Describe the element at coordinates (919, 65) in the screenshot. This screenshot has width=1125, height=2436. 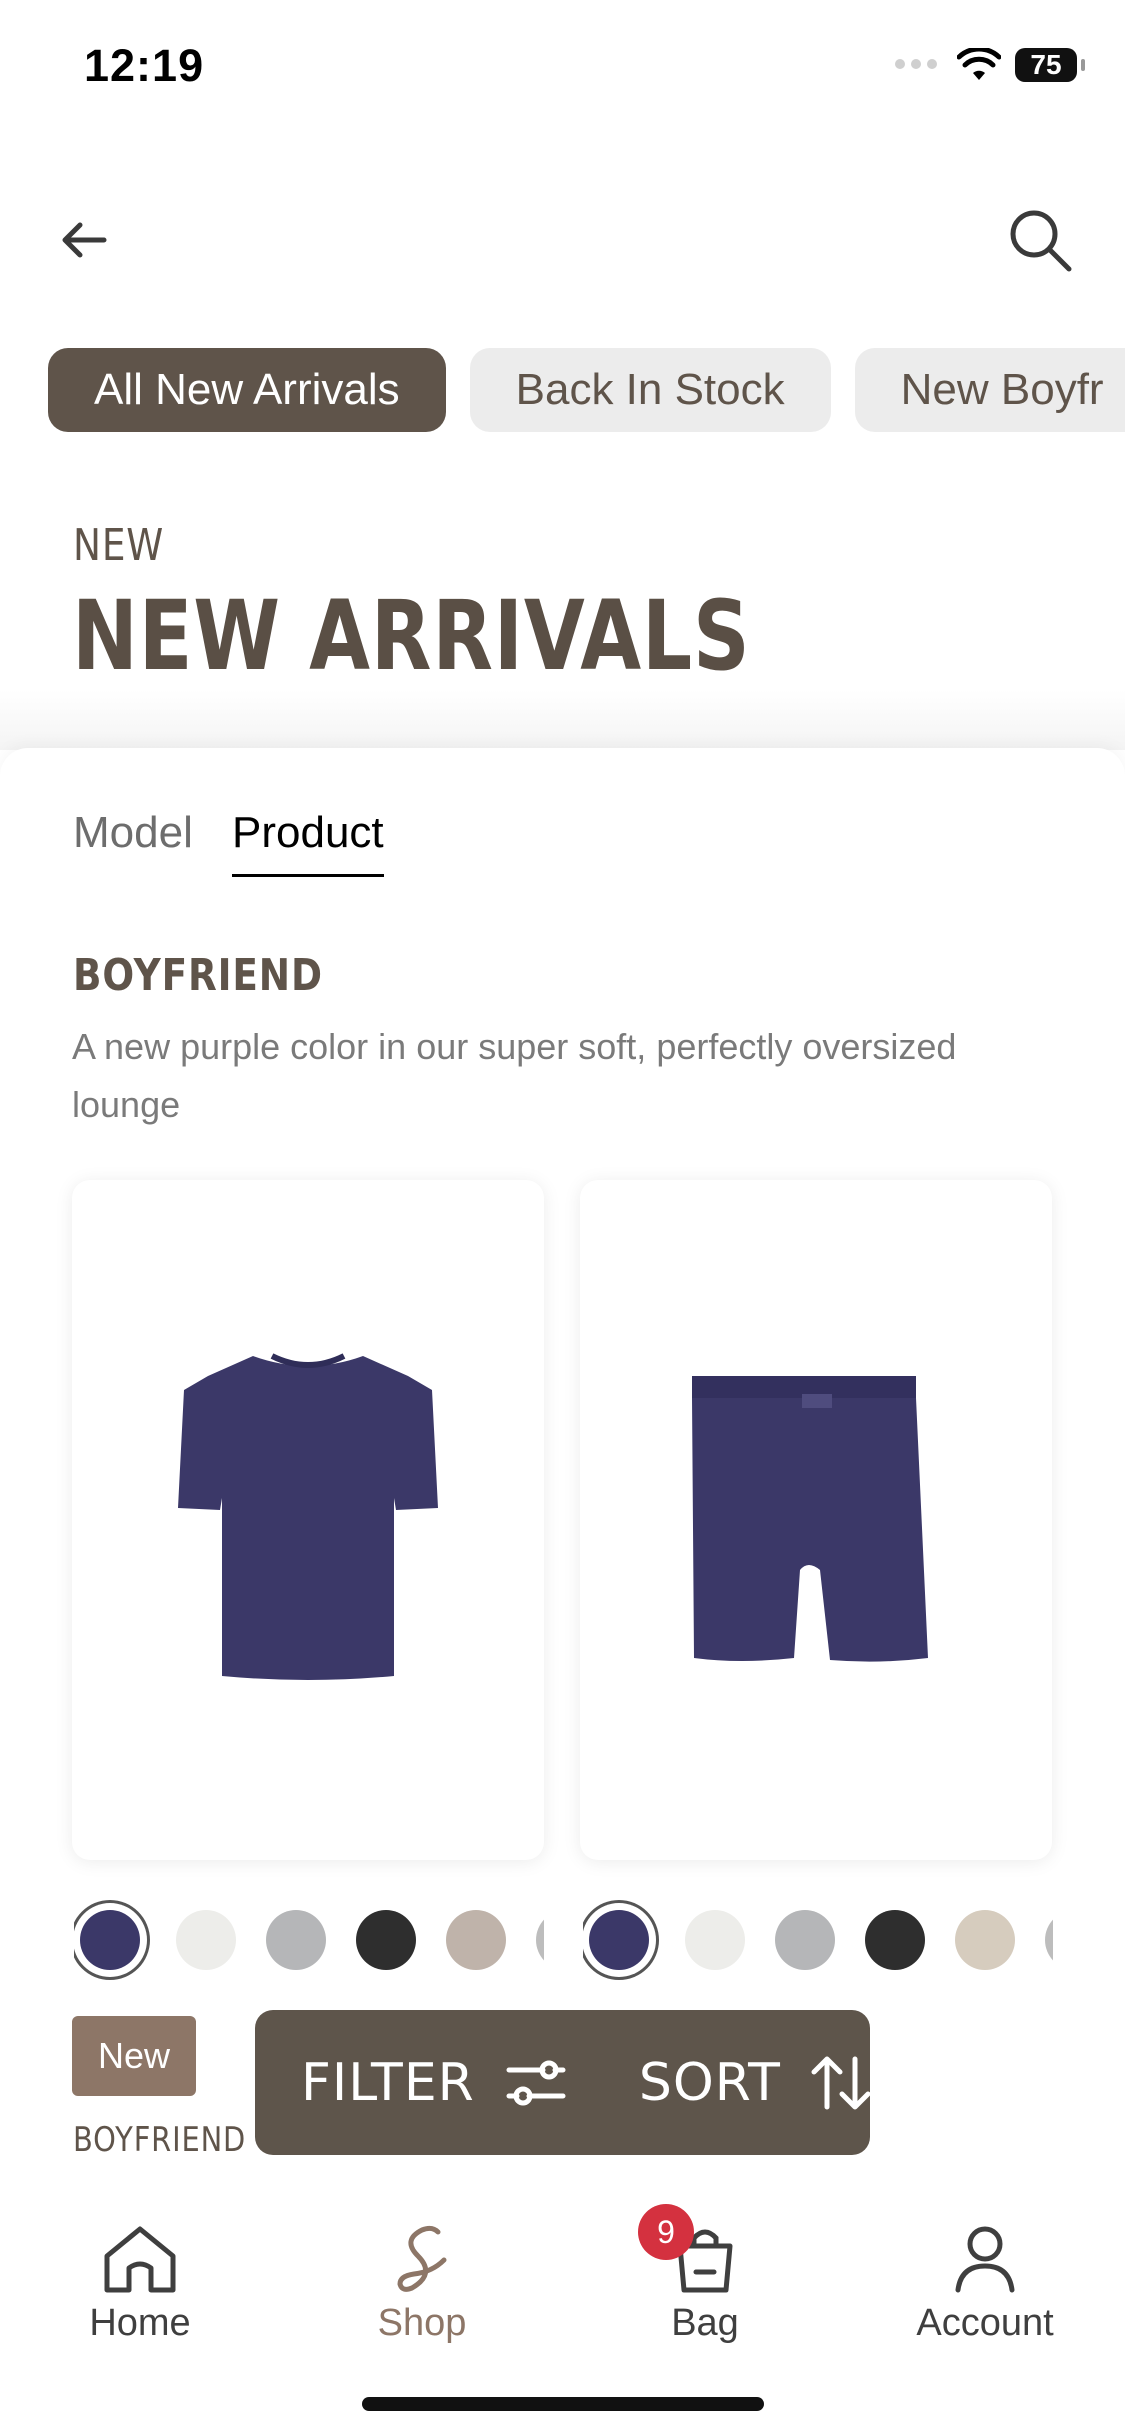
I see `signal-icon` at that location.